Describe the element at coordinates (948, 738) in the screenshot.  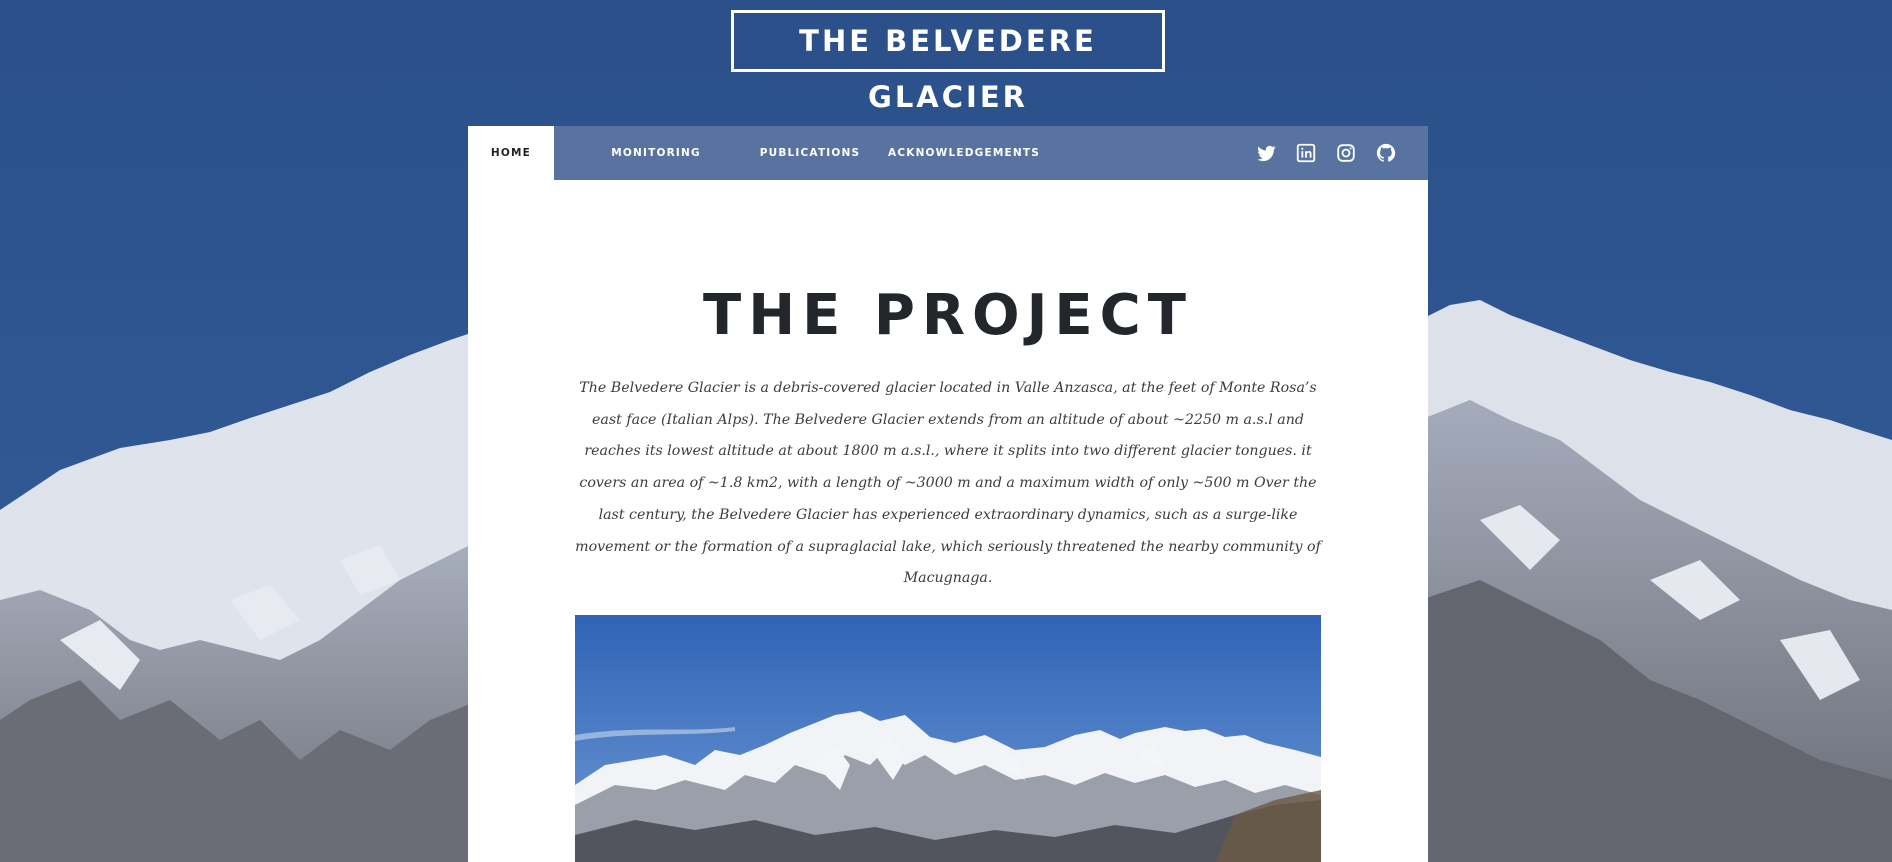
I see `glacier-photo` at that location.